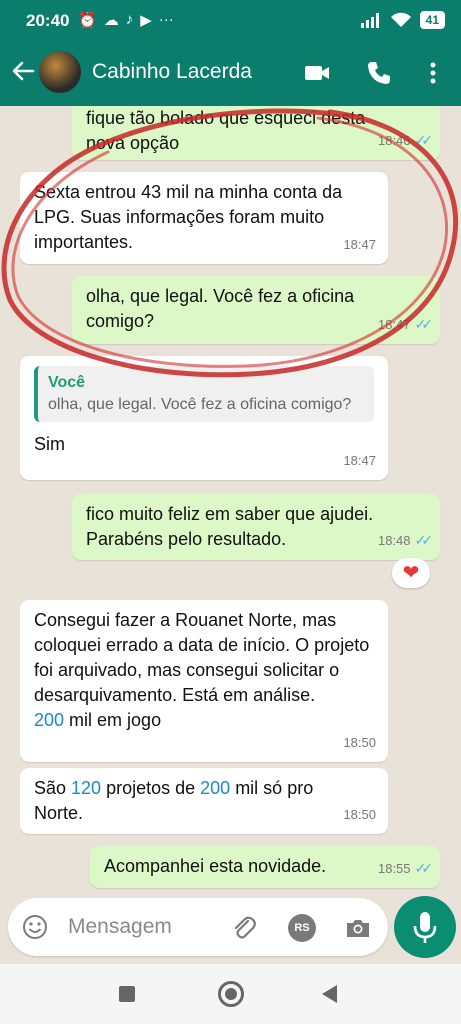 The width and height of the screenshot is (461, 1024). Describe the element at coordinates (129, 19) in the screenshot. I see `tiktok-icon: ♪` at that location.